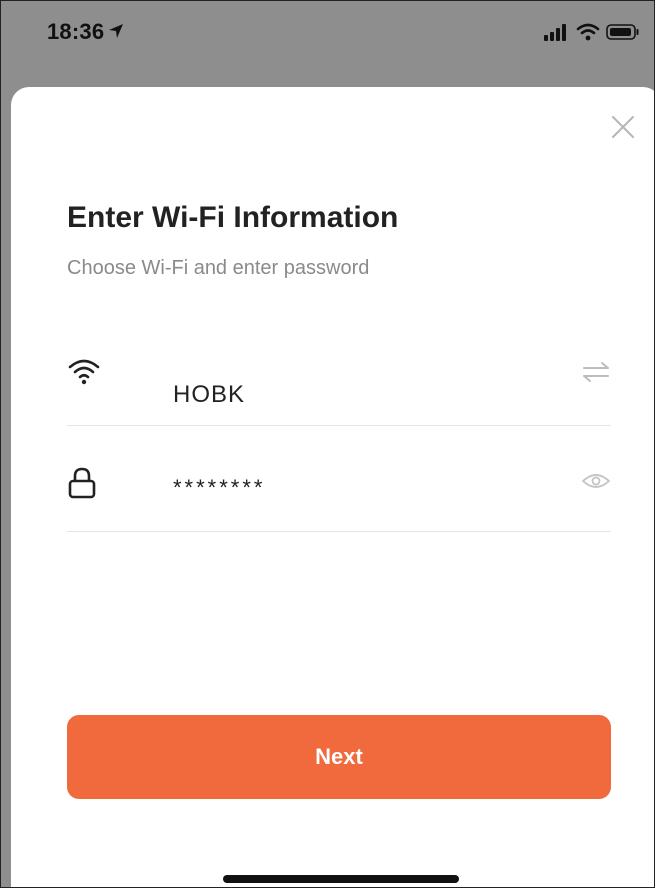 The height and width of the screenshot is (888, 655). I want to click on signal-icon, so click(557, 34).